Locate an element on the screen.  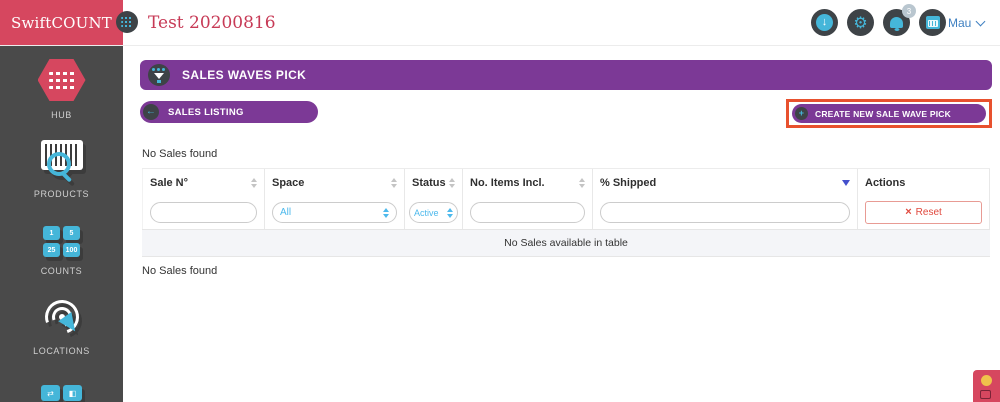
user-name: Mau is located at coordinates (960, 22).